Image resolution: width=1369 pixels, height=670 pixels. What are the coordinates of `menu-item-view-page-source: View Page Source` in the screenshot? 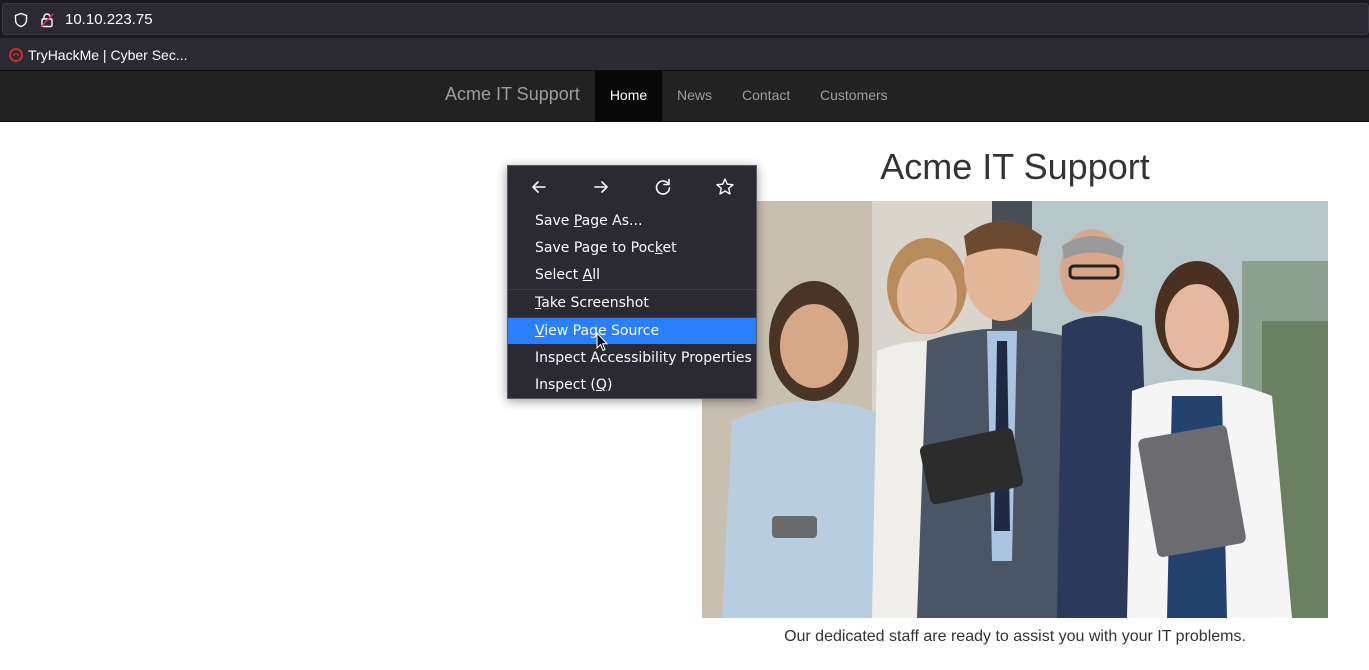 It's located at (632, 331).